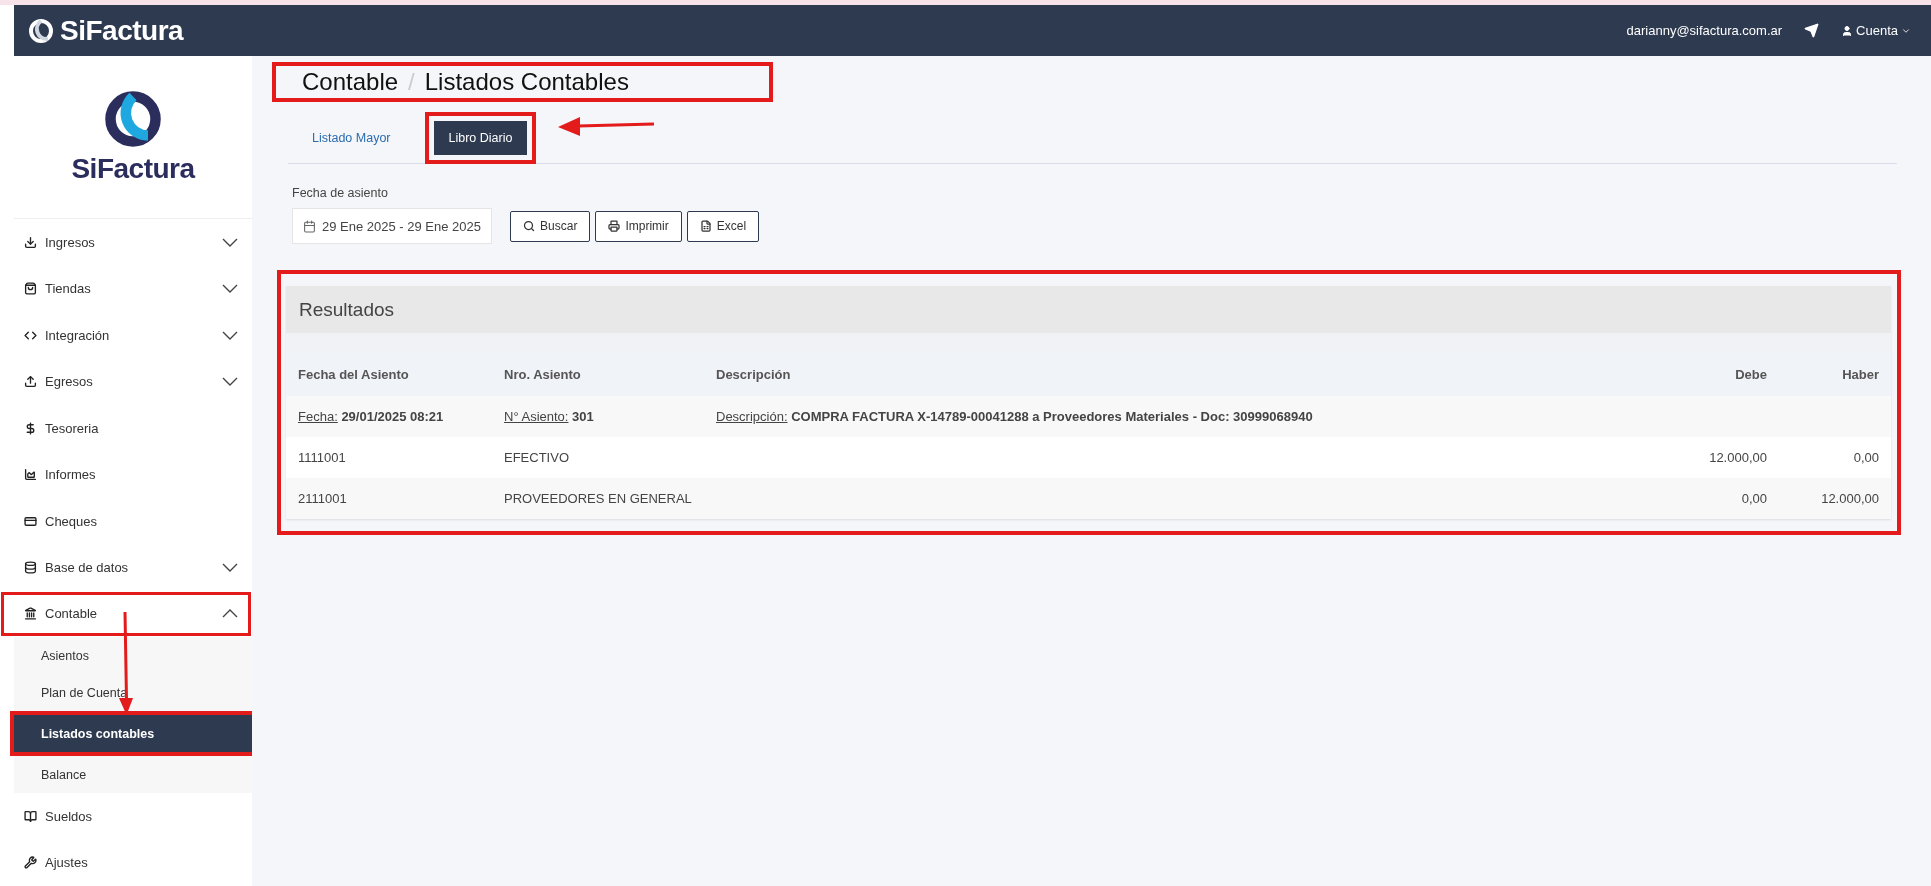 The image size is (1931, 886). I want to click on table-cell: Fecha: 29/01/2025 08:21, so click(389, 416).